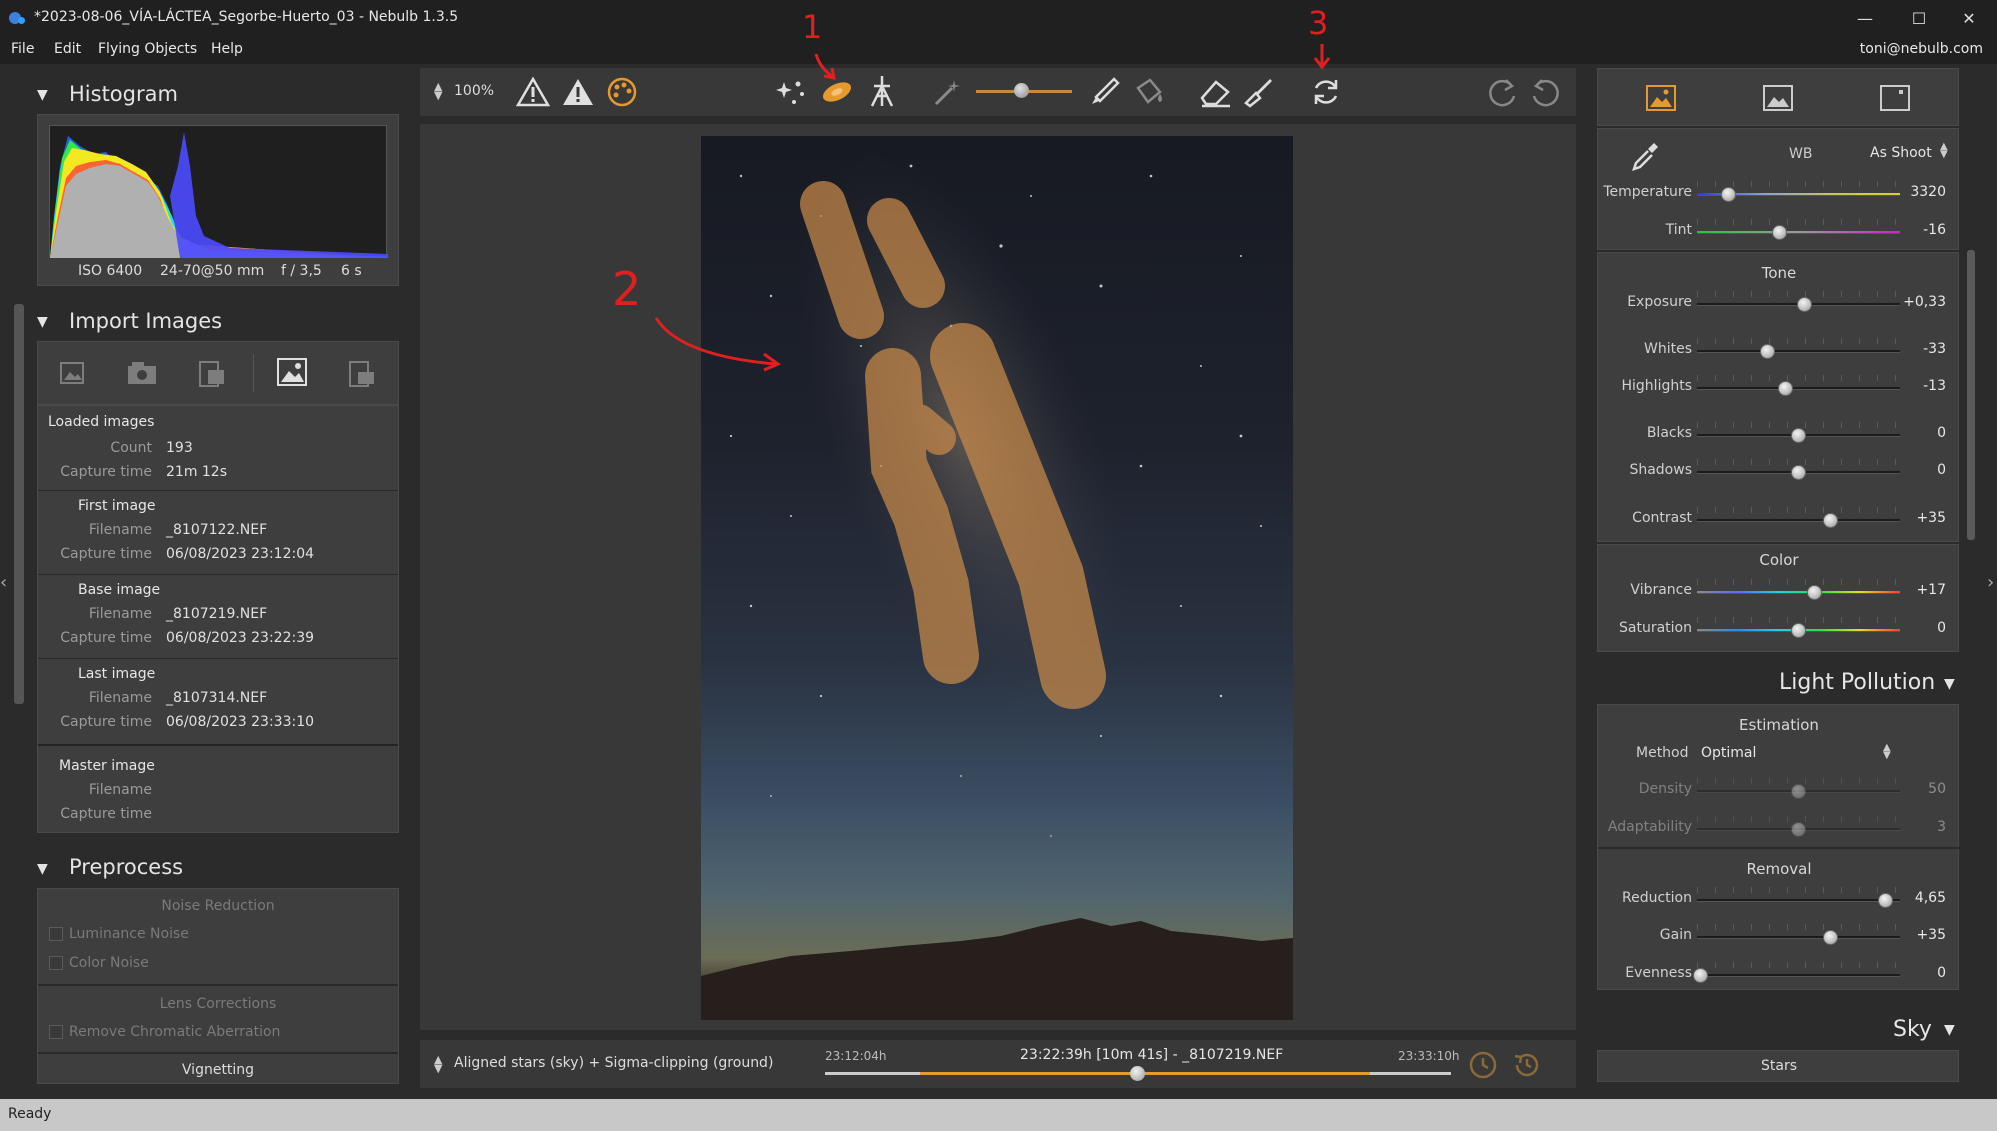  Describe the element at coordinates (42, 869) in the screenshot. I see `preprocess-collapse-icon: ▼` at that location.